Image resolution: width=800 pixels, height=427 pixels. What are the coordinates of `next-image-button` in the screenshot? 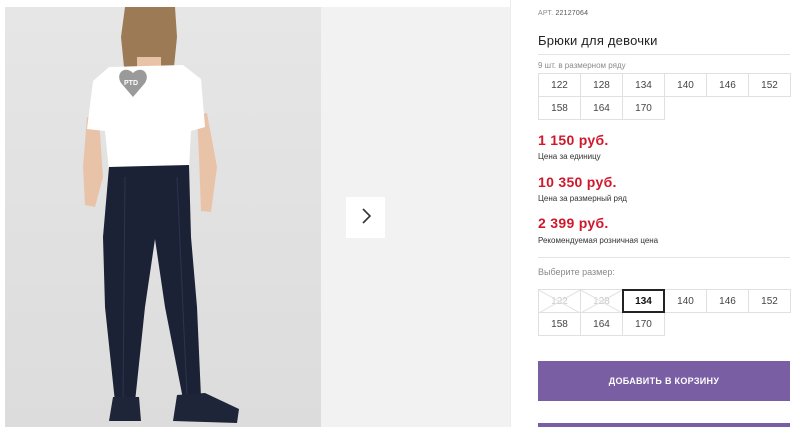 It's located at (365, 217).